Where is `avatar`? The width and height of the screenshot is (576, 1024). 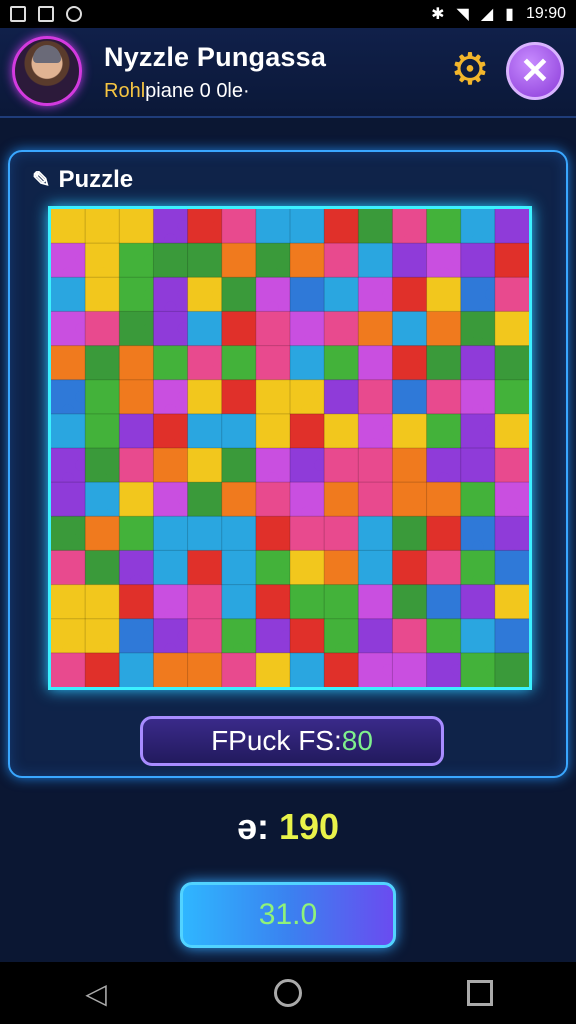 avatar is located at coordinates (47, 71).